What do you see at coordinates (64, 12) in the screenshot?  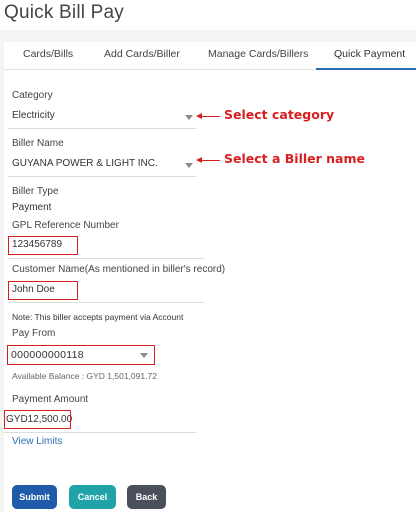 I see `page-title: Quick Bill Pay` at bounding box center [64, 12].